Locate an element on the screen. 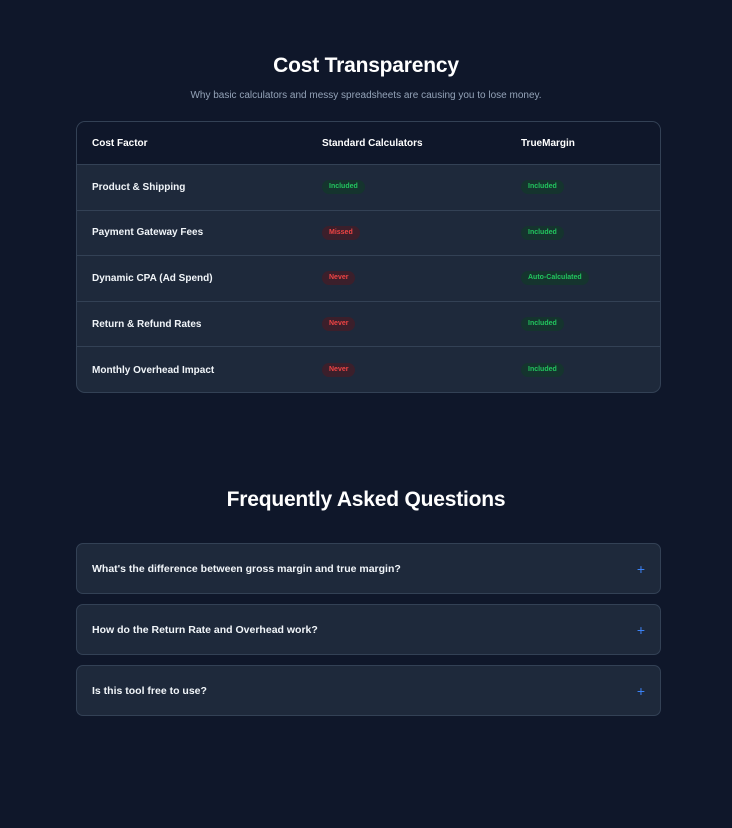 The height and width of the screenshot is (828, 732). header-standard-calculators: Standard Calculators is located at coordinates (372, 143).